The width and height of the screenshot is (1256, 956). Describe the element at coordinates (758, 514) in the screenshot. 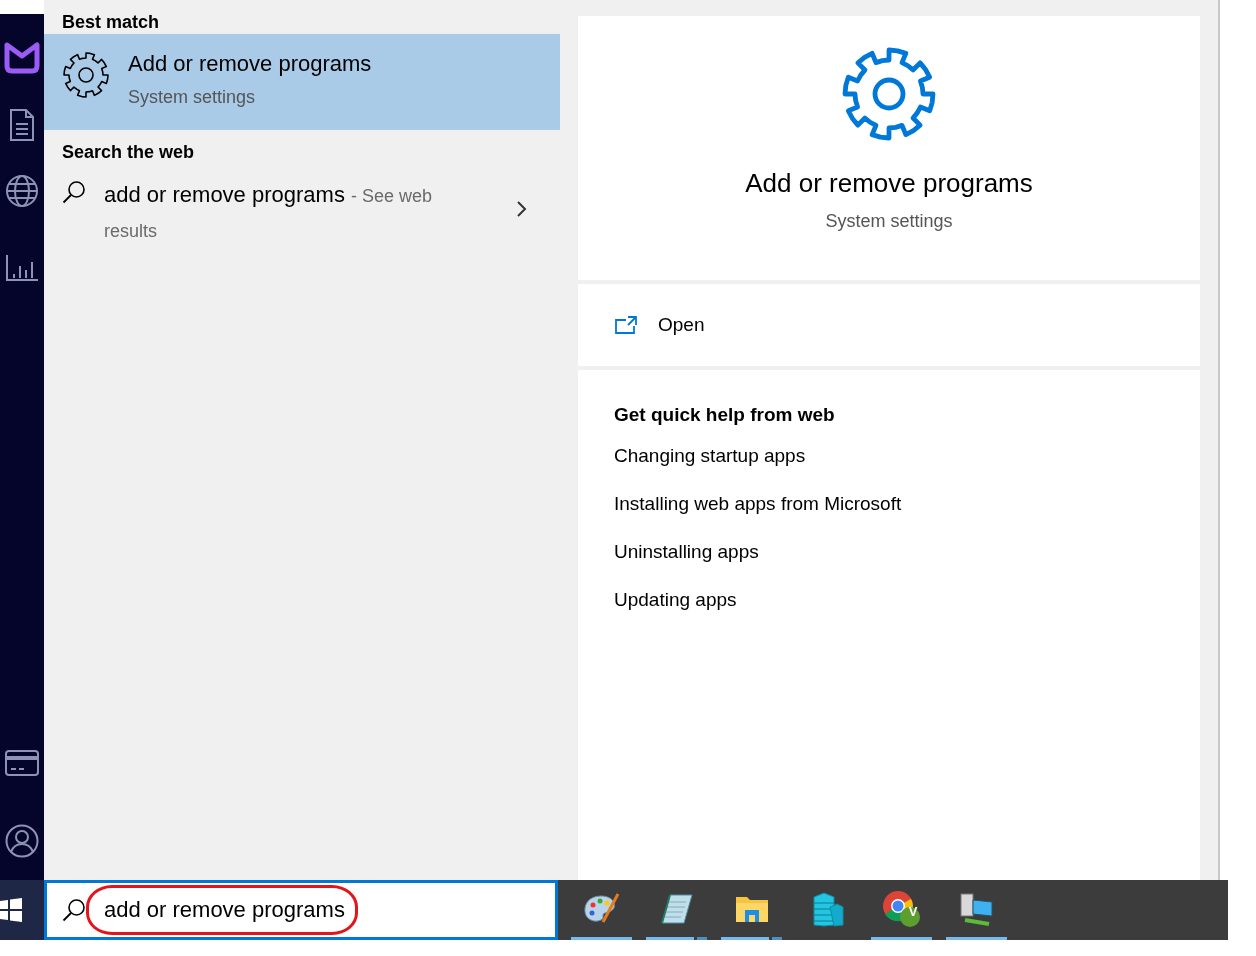

I see `help-link: Installing web apps from Microsoft` at that location.